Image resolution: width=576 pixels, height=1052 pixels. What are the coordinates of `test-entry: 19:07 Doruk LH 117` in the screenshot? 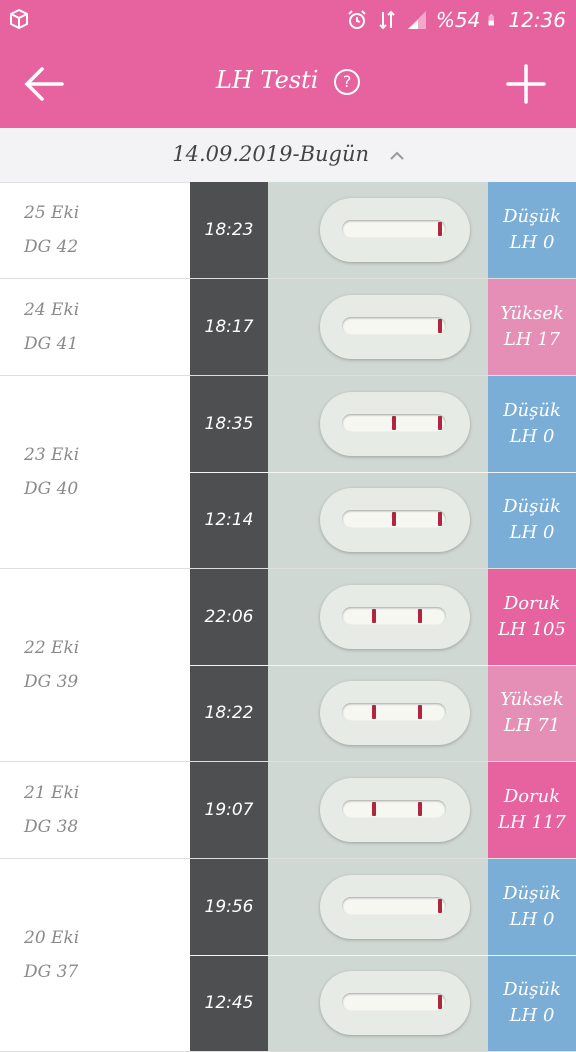 It's located at (383, 810).